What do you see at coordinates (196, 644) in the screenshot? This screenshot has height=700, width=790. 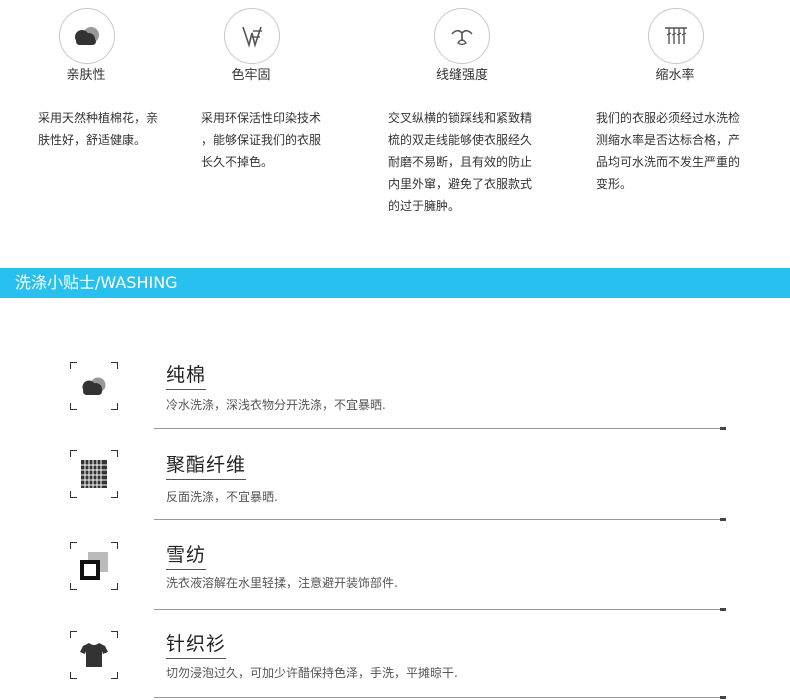 I see `washing-item-title: 针织衫` at bounding box center [196, 644].